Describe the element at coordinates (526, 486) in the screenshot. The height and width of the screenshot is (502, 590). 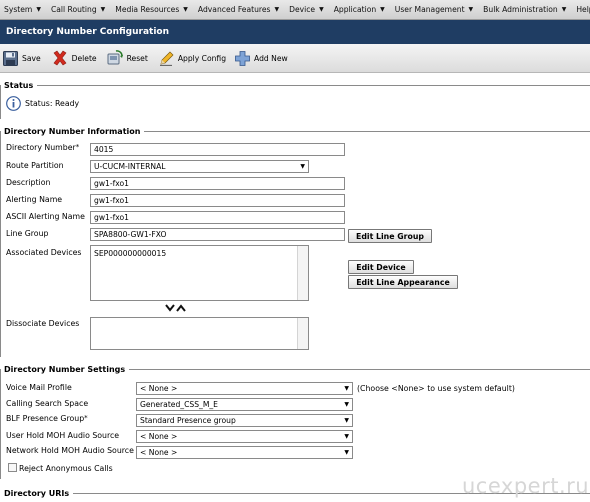
I see `watermark: ucexpert.ru` at that location.